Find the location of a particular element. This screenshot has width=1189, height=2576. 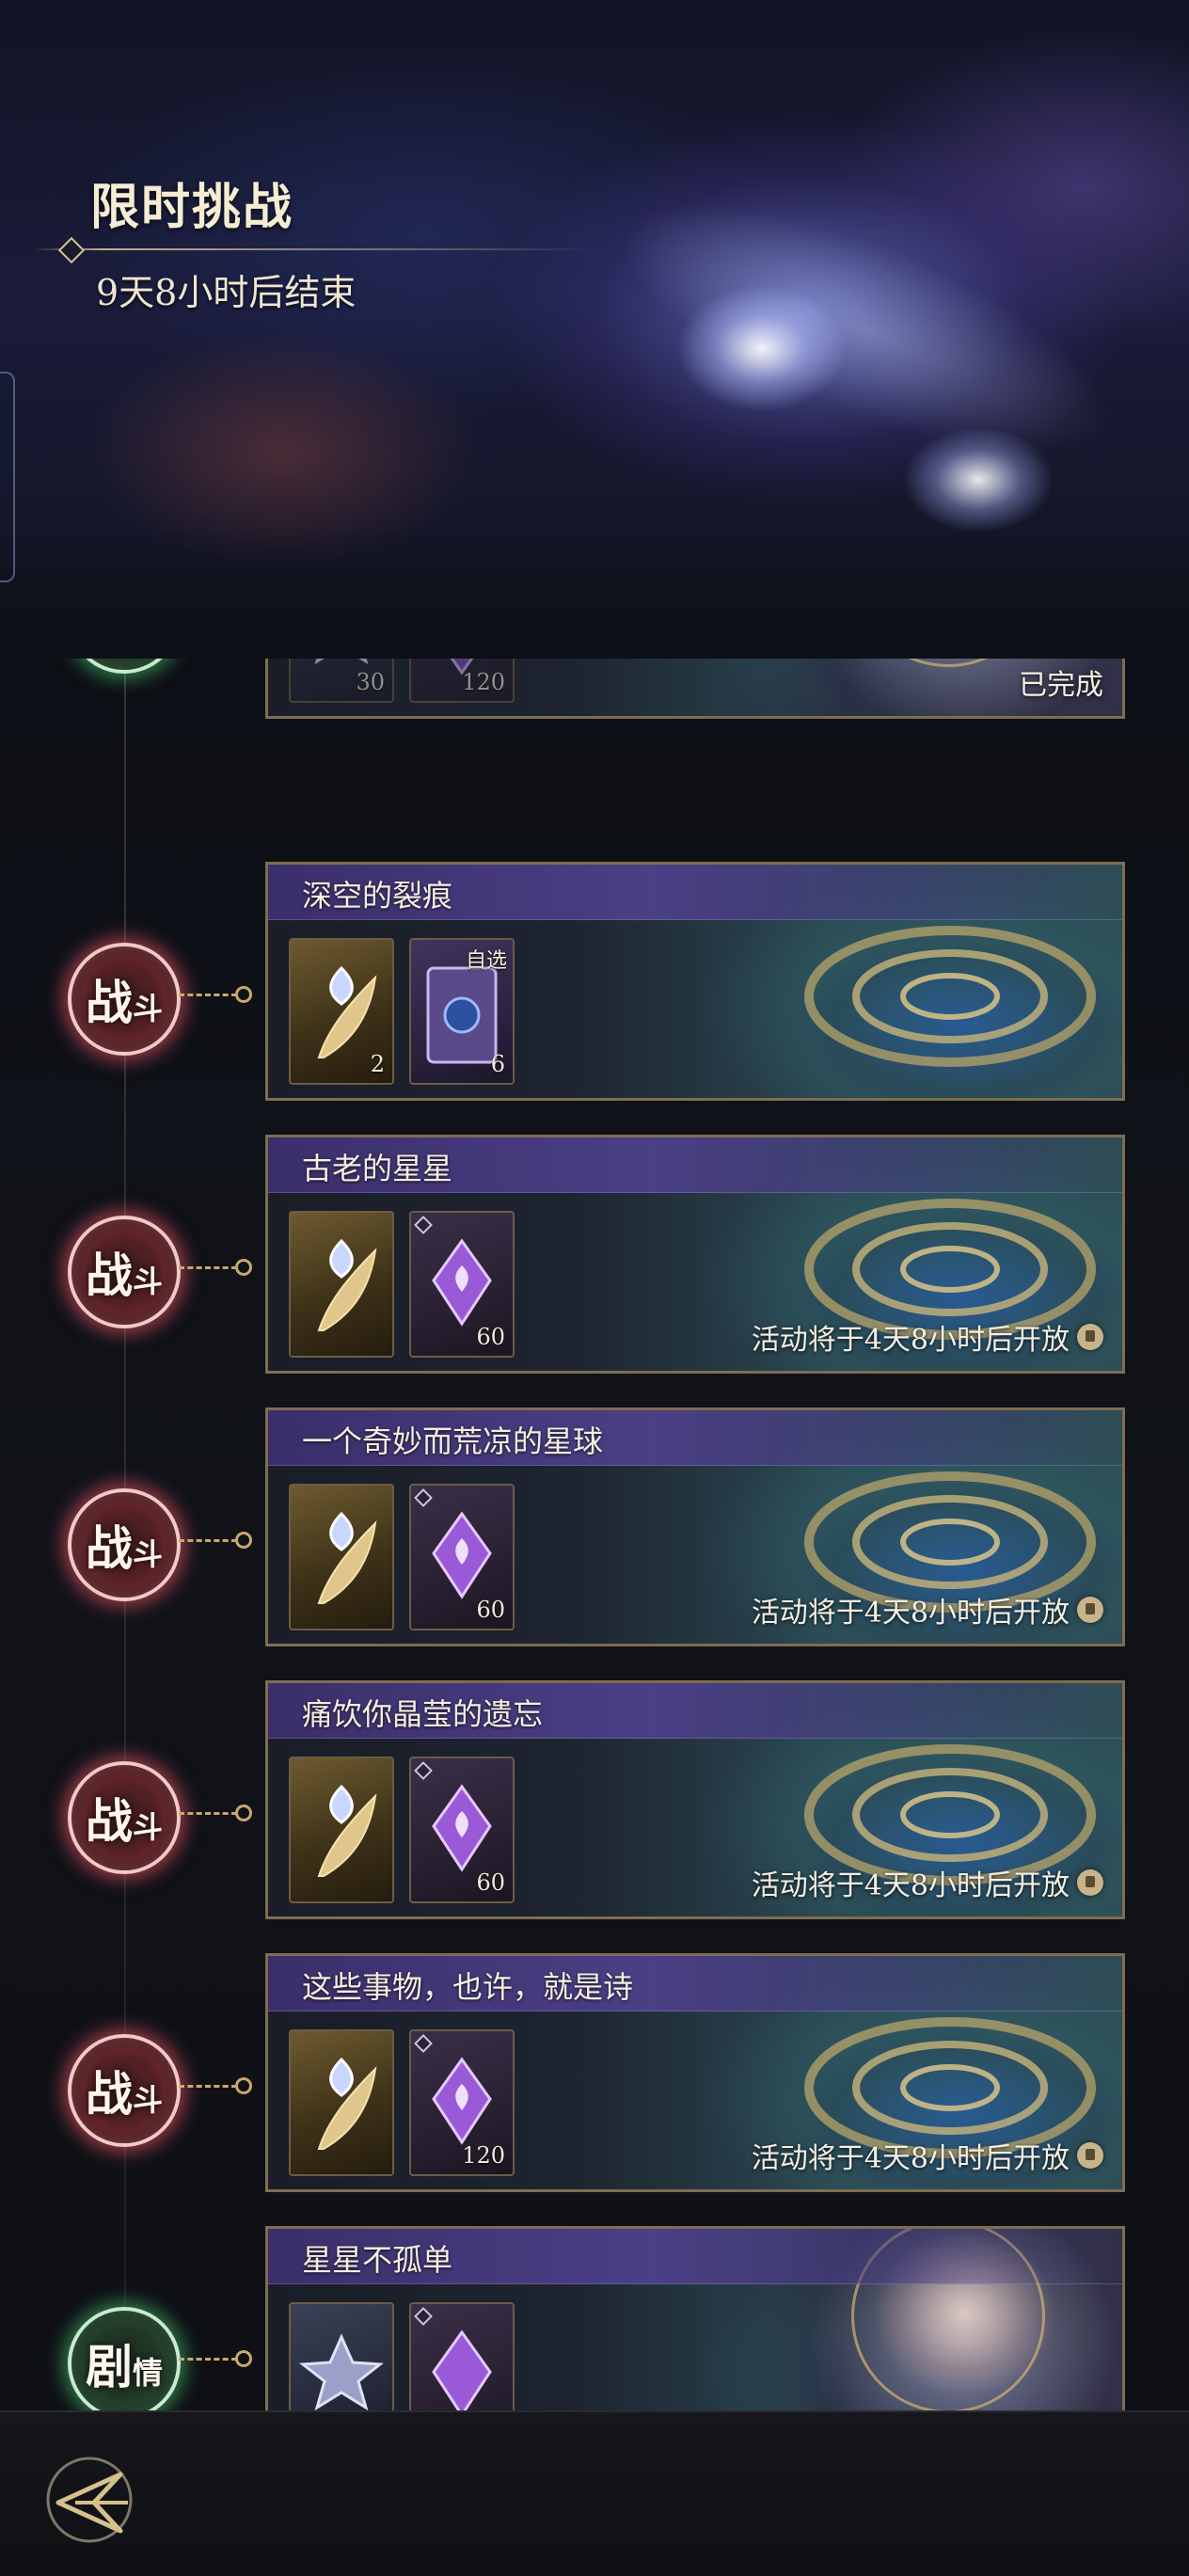

stage-title: 古老的星星 is located at coordinates (377, 1168).